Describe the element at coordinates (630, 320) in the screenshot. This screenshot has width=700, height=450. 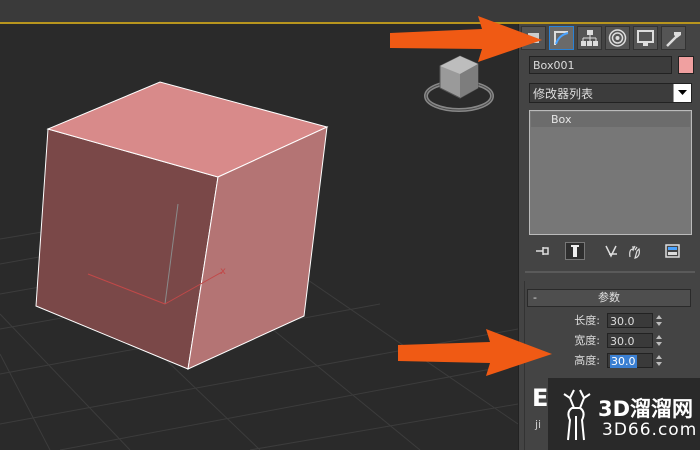
I see `length-field: 30.0` at that location.